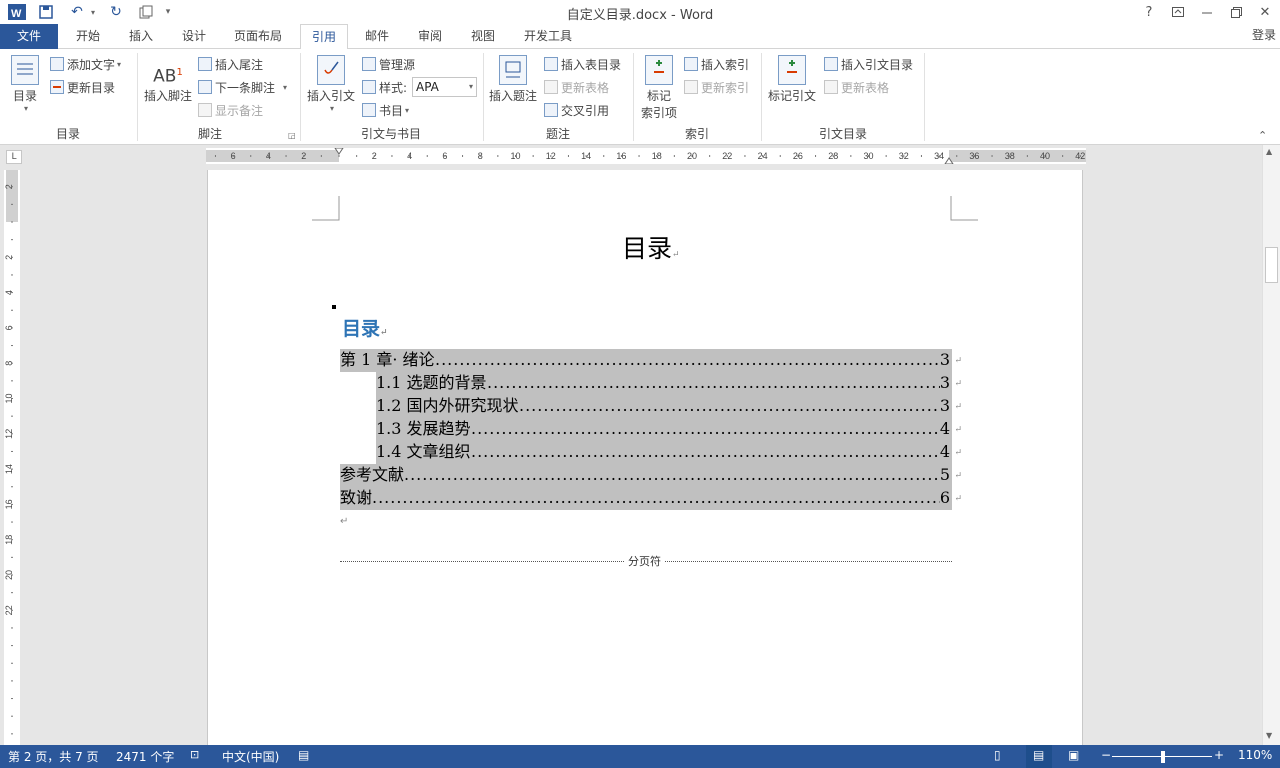 The width and height of the screenshot is (1280, 768). I want to click on show-notes-label: 显示备注, so click(239, 110).